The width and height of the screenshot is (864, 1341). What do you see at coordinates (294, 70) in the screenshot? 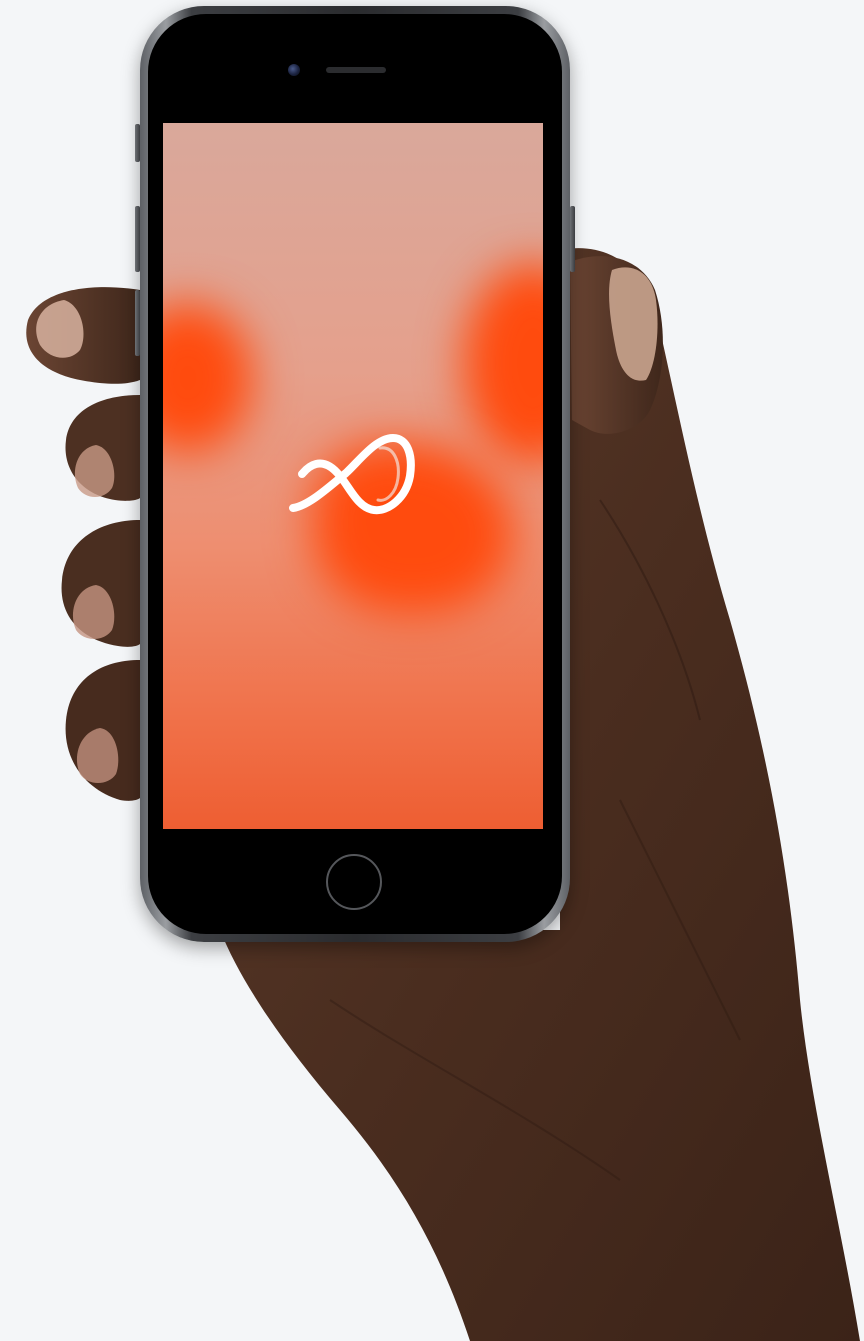
I see `front-camera-icon` at bounding box center [294, 70].